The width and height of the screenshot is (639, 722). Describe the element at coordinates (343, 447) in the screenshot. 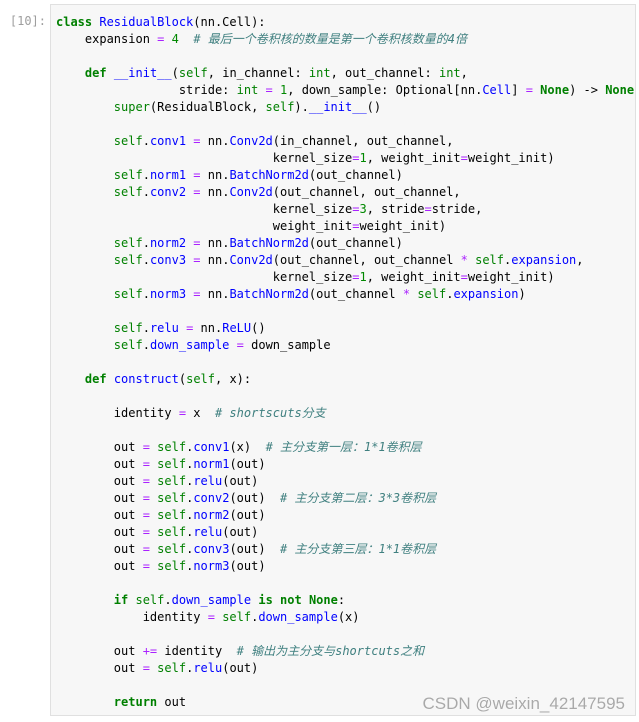

I see `code-token: # 主分支第一层：1*1卷积层` at that location.